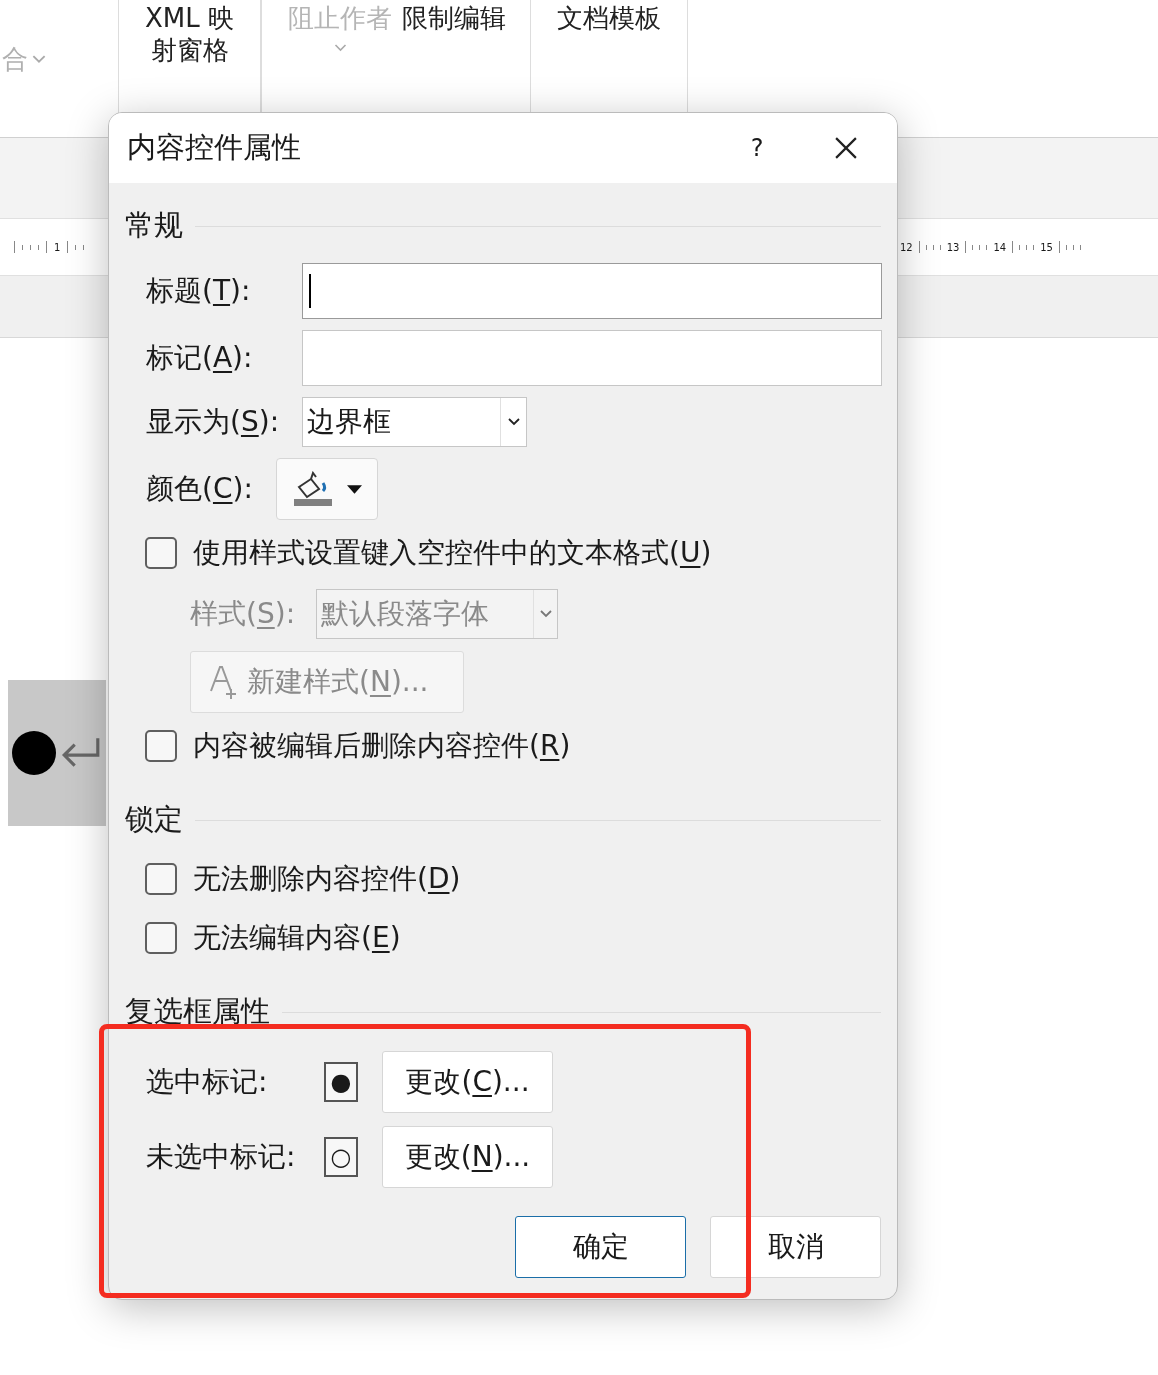 Image resolution: width=1158 pixels, height=1375 pixels. I want to click on bullet-dot-icon, so click(34, 753).